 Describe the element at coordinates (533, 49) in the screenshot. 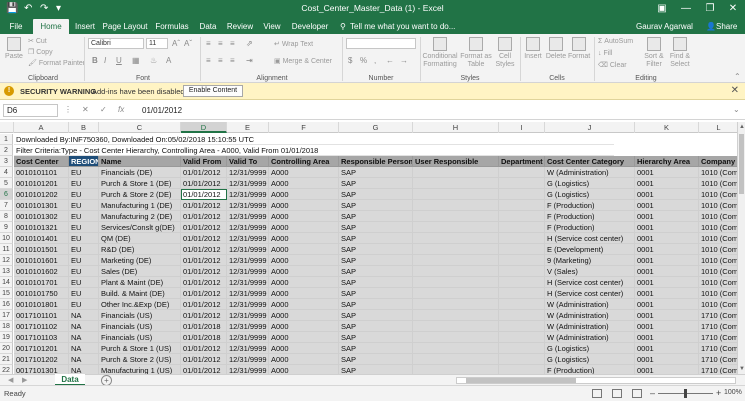

I see `insert-cells-button: Insert` at that location.